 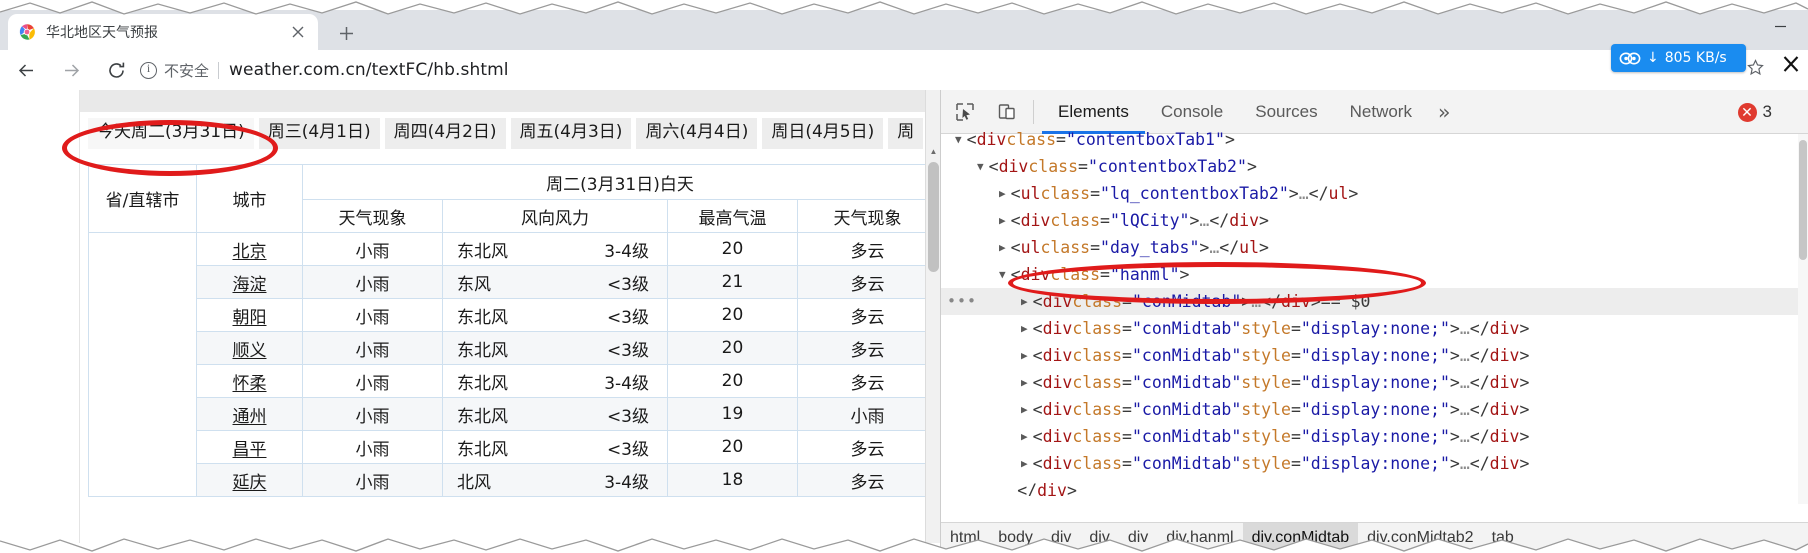 I want to click on speed-text: 805 KB/s, so click(x=1695, y=58).